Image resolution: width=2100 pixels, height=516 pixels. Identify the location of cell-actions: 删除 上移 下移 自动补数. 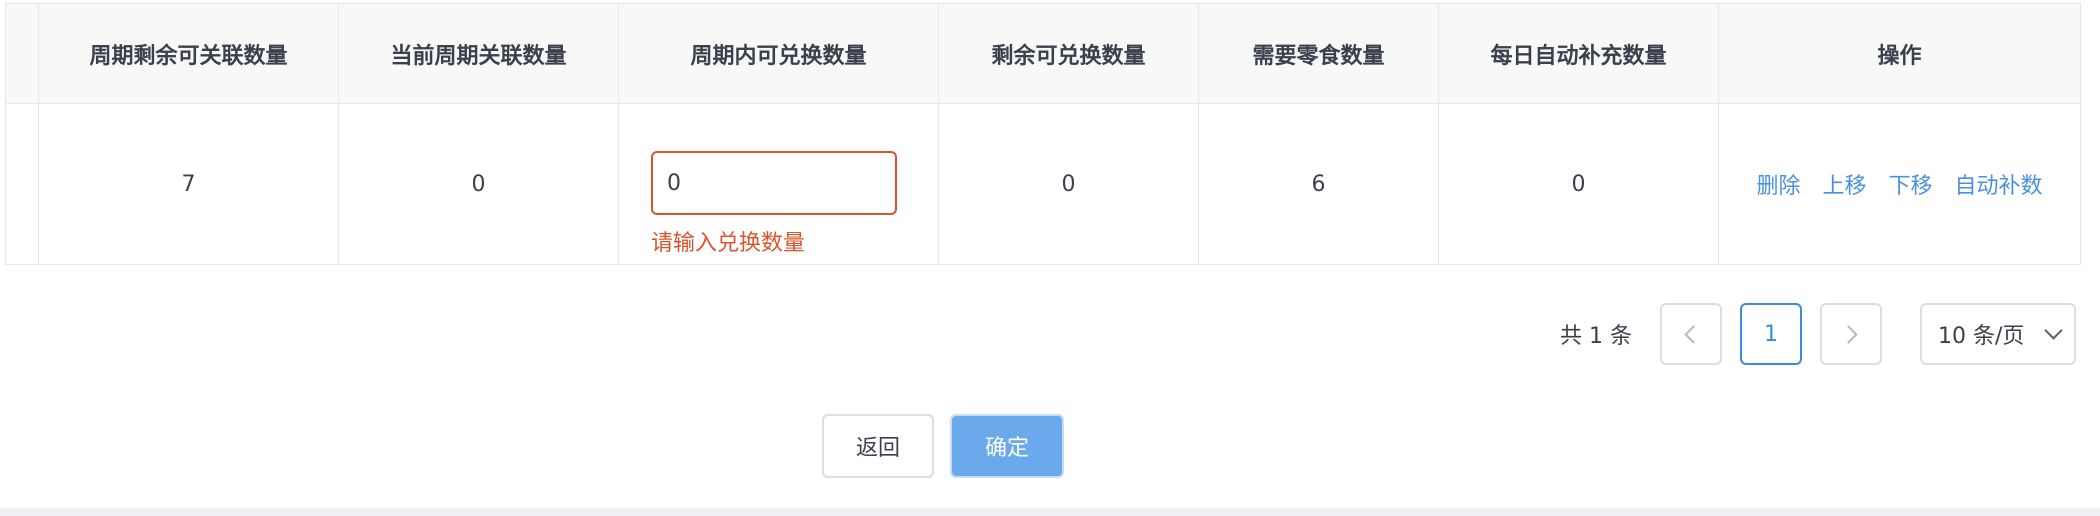
(1899, 184).